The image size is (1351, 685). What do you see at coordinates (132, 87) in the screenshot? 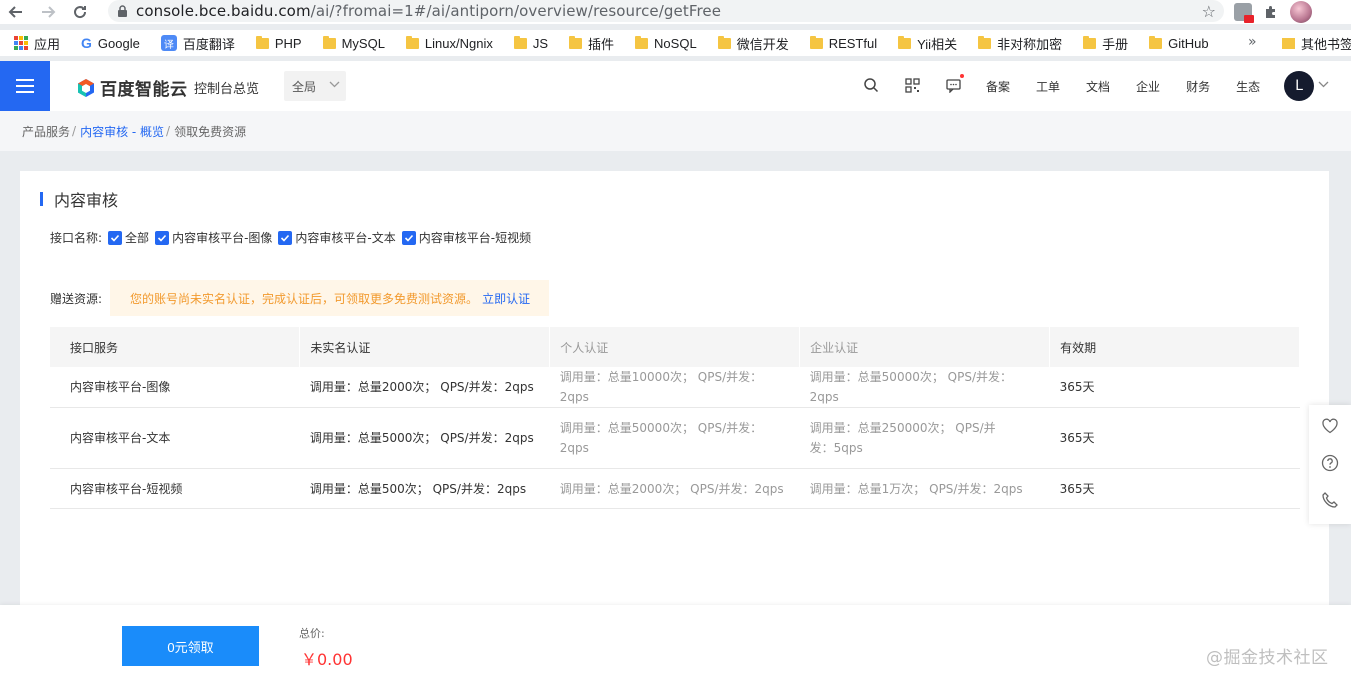
I see `baidu-cloud-logo: 百度智能云` at bounding box center [132, 87].